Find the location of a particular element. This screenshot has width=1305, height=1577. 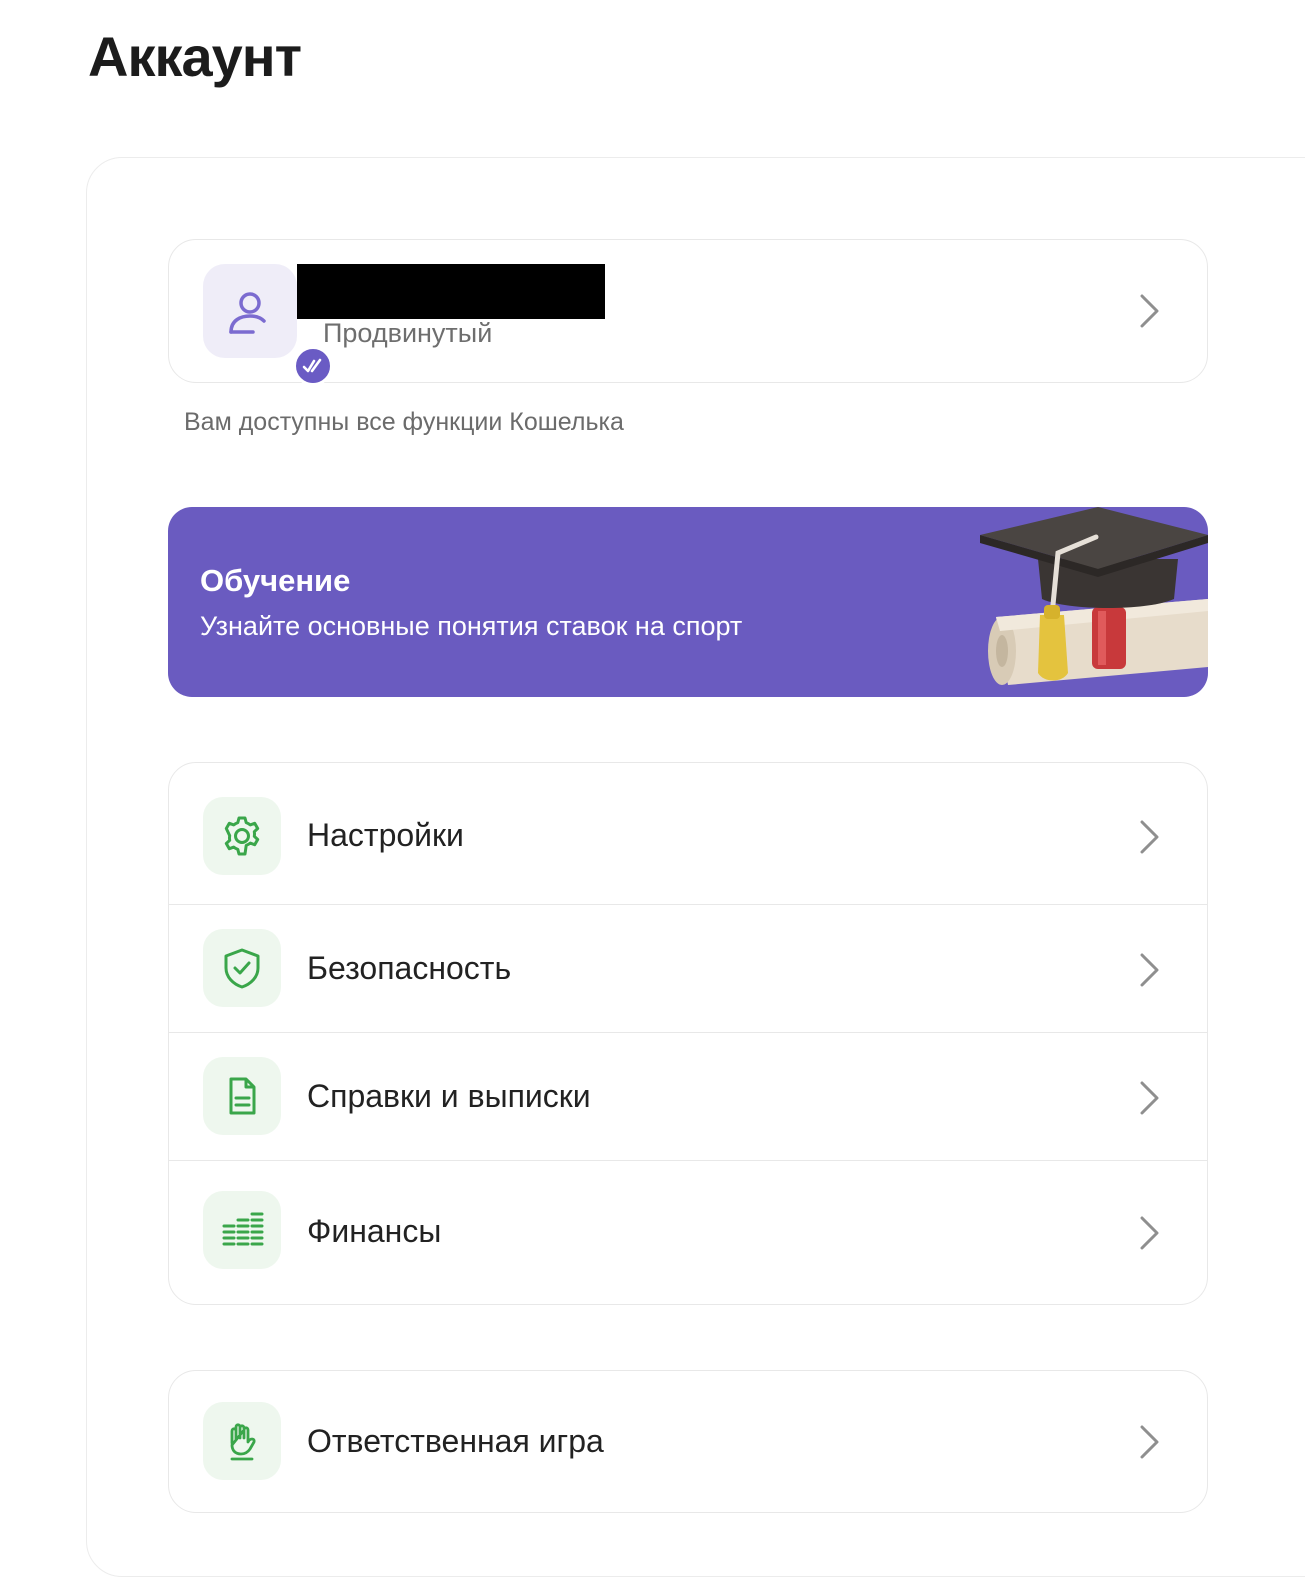

responsible-gaming-label: Ответственная игра is located at coordinates (455, 1441).